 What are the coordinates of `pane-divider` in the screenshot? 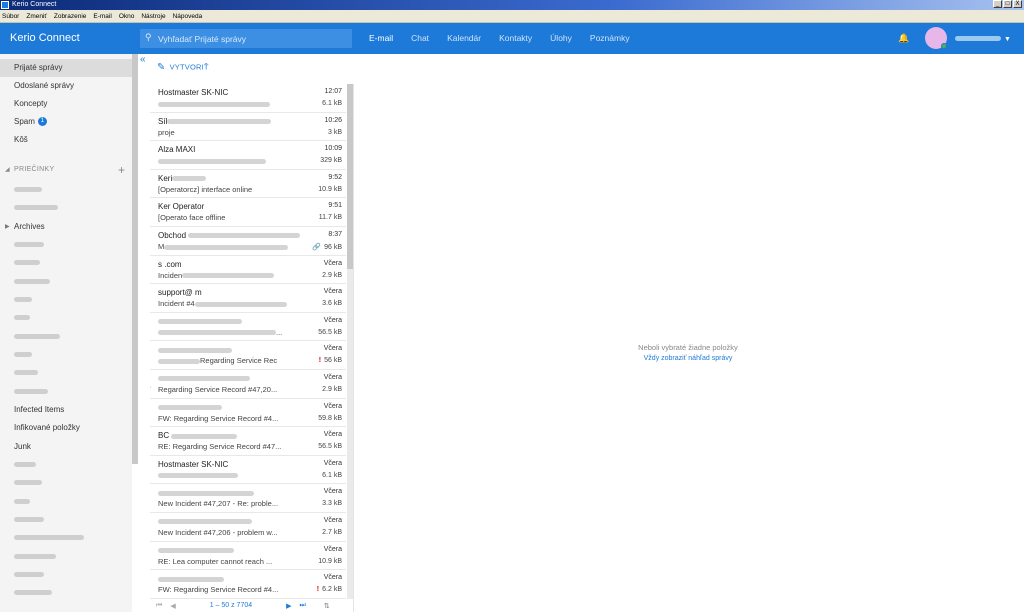 It's located at (353, 348).